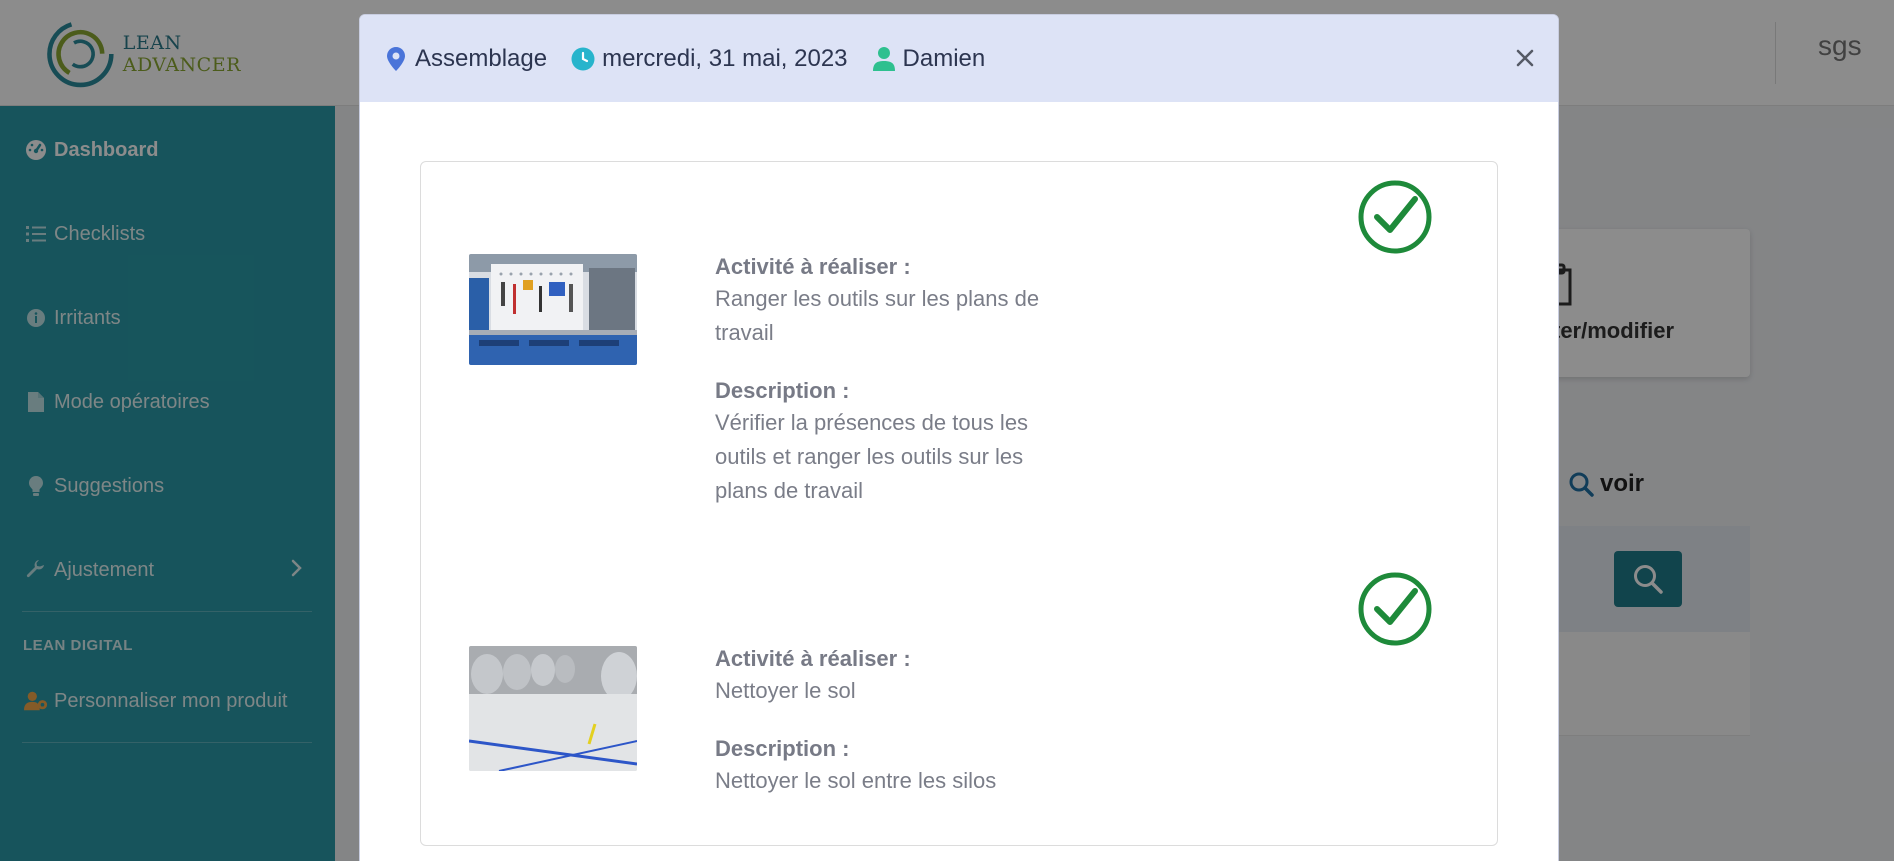 The height and width of the screenshot is (861, 1894). Describe the element at coordinates (553, 309) in the screenshot. I see `tool-pegboard-photo` at that location.